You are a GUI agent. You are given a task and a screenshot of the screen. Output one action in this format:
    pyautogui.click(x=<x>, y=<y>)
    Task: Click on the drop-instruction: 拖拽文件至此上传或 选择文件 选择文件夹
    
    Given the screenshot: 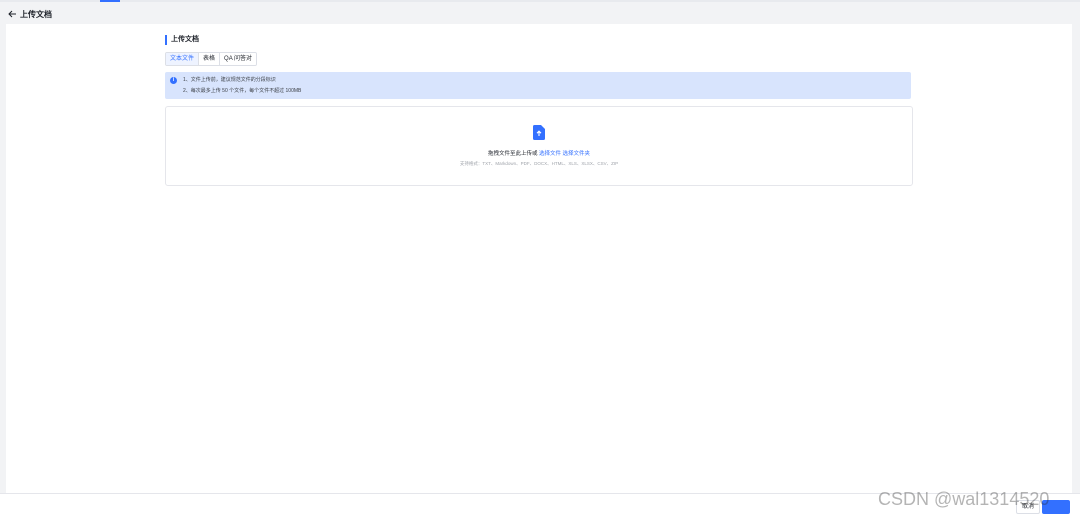 What is the action you would take?
    pyautogui.click(x=539, y=153)
    